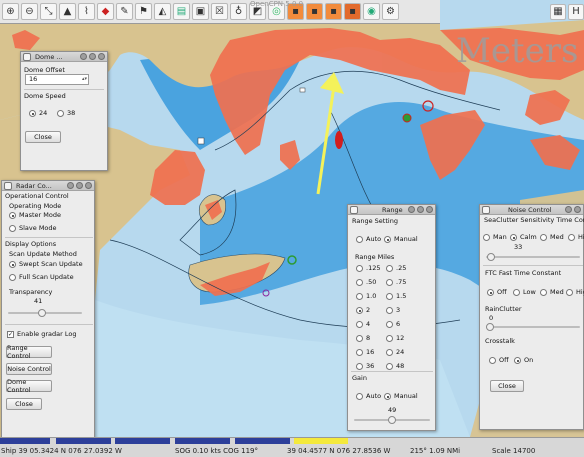  What do you see at coordinates (48, 11) in the screenshot?
I see `scale-in-icon: ⤡` at bounding box center [48, 11].